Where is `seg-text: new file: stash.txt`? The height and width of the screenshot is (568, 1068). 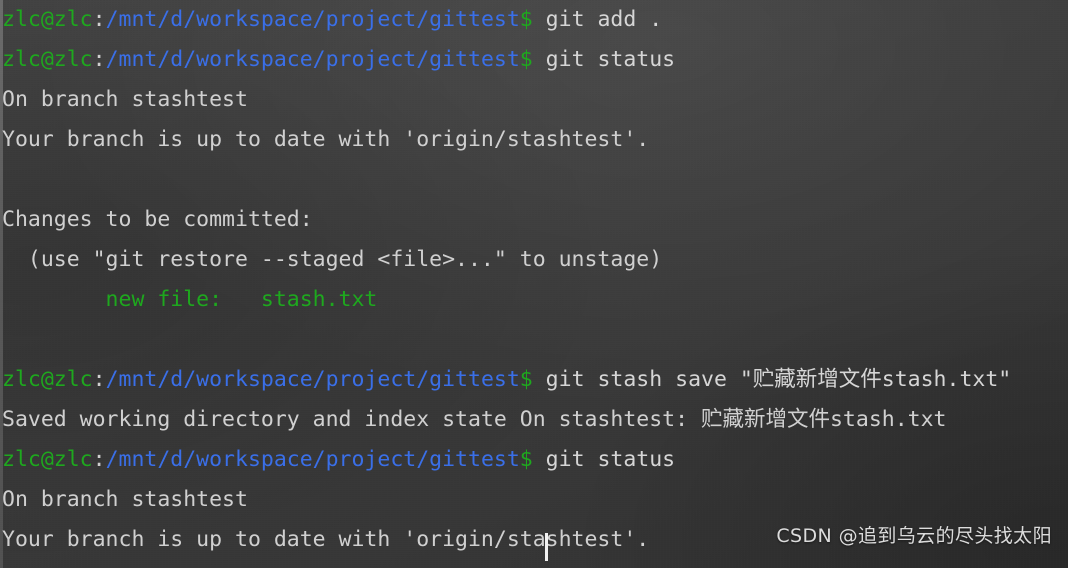 seg-text: new file: stash.txt is located at coordinates (190, 299).